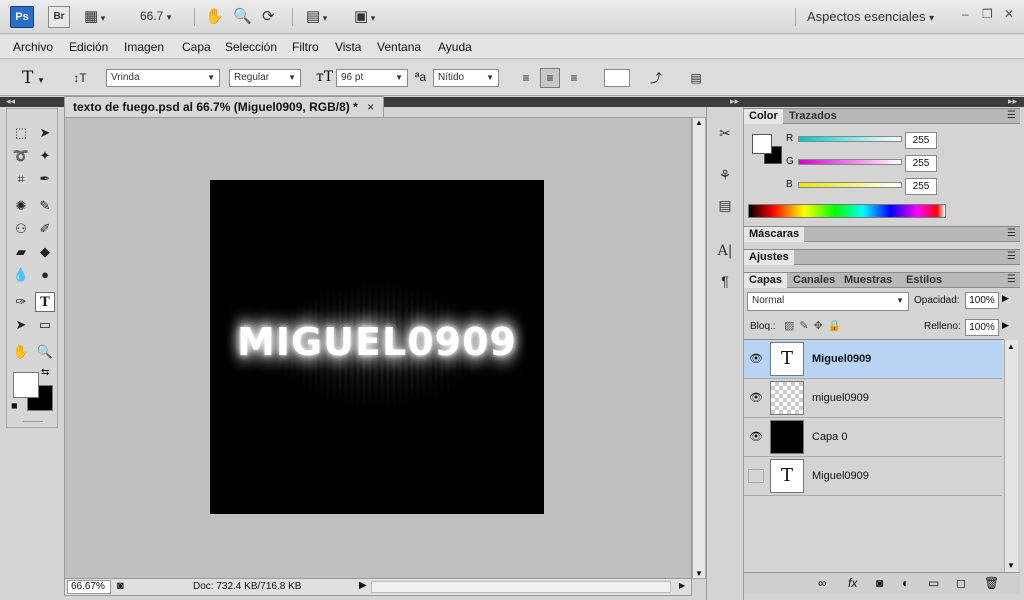 This screenshot has width=1024, height=600. What do you see at coordinates (961, 583) in the screenshot?
I see `new-layer-icon: ◻` at bounding box center [961, 583].